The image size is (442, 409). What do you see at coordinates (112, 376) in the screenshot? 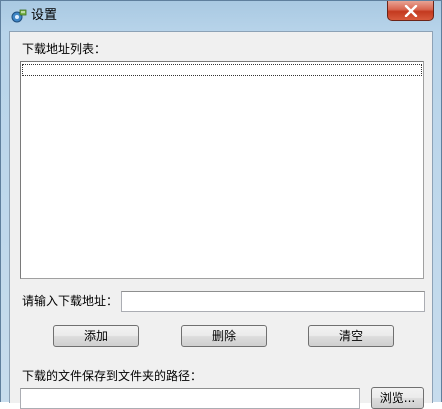
I see `save-path-label: 下载的文件保存到文件夹的路径：` at bounding box center [112, 376].